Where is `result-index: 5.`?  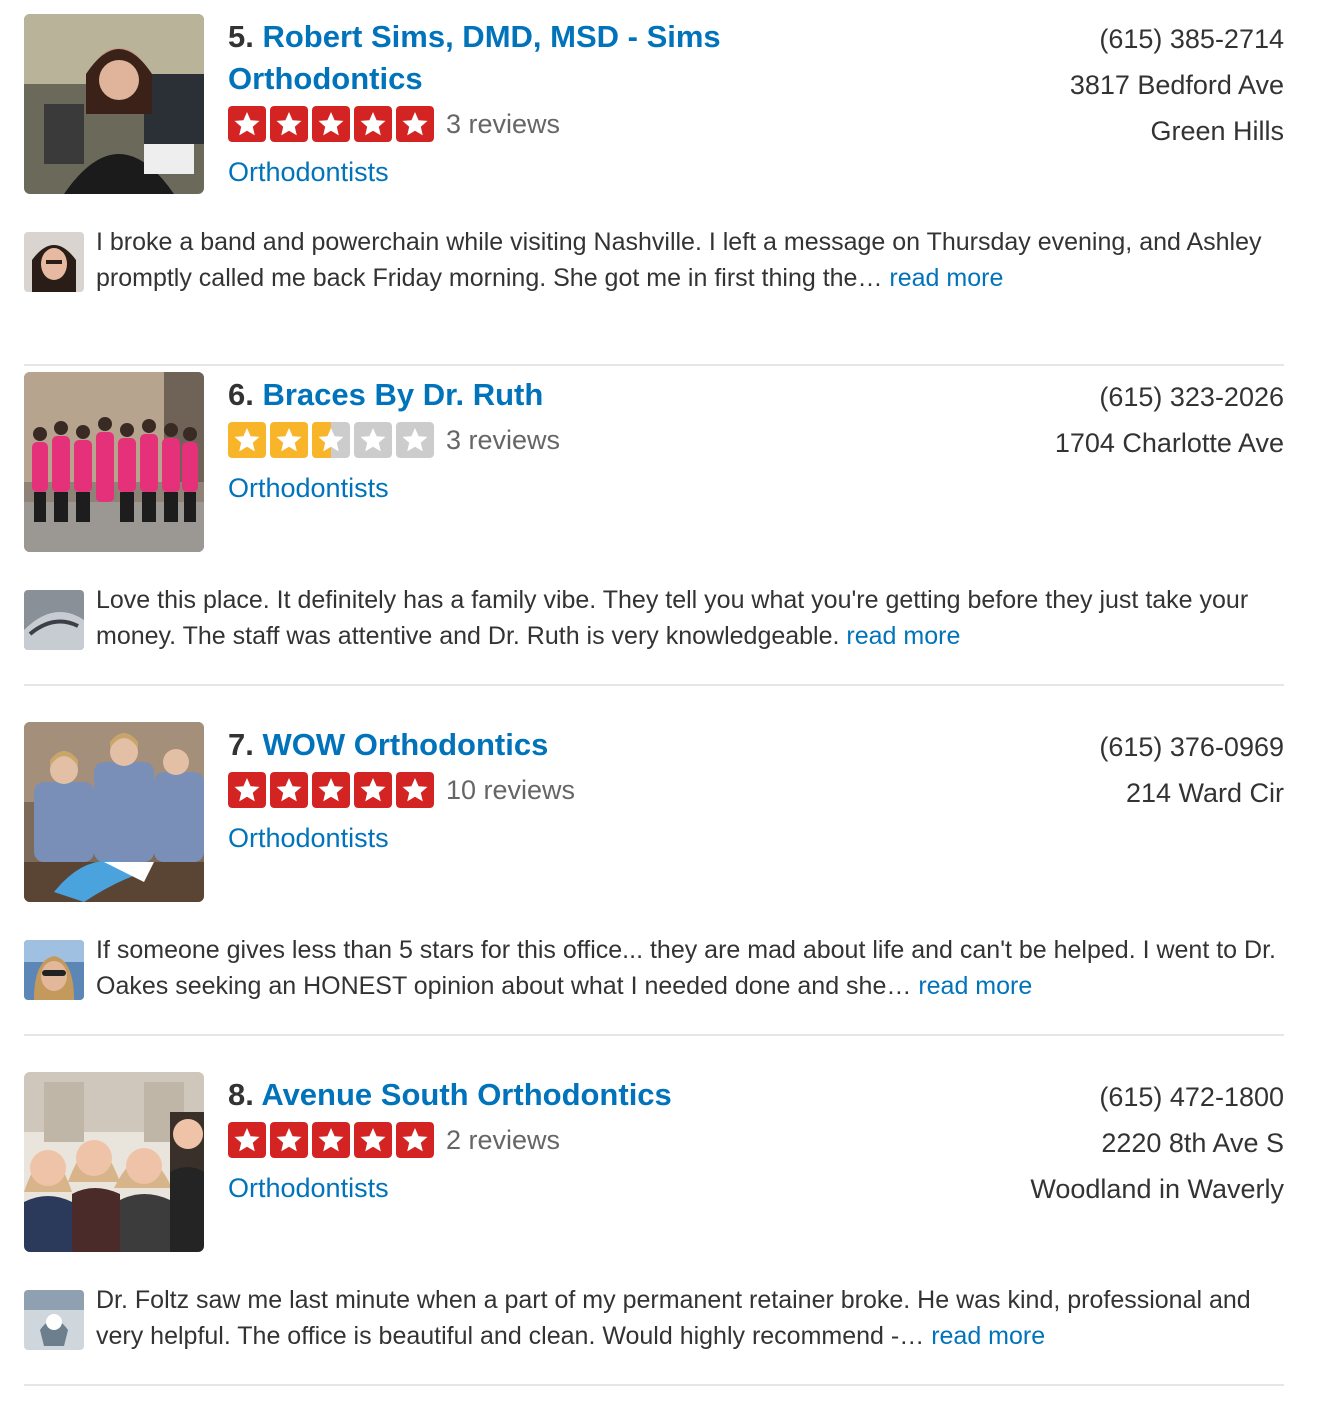 result-index: 5. is located at coordinates (241, 36).